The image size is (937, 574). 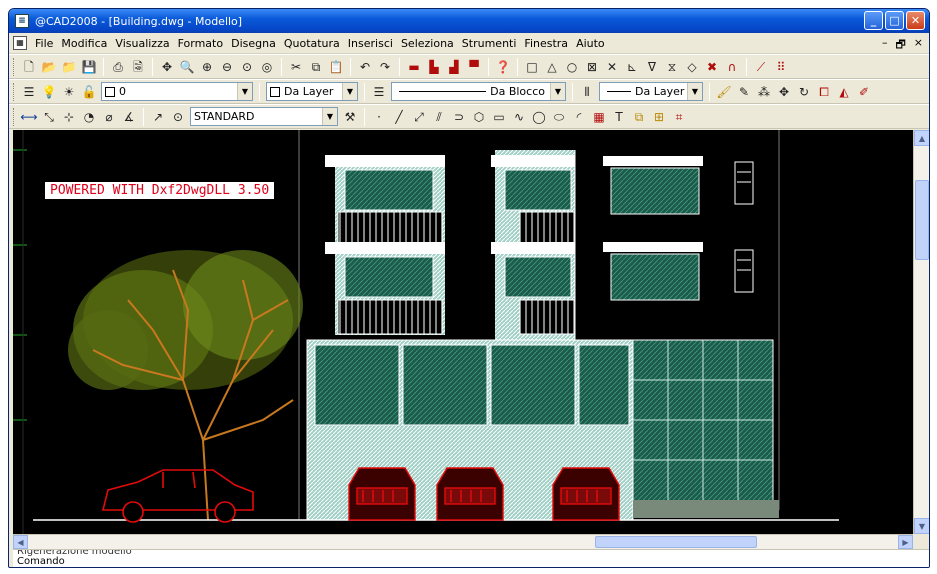 What do you see at coordinates (49, 66) in the screenshot?
I see `open-folder-icon: 📂` at bounding box center [49, 66].